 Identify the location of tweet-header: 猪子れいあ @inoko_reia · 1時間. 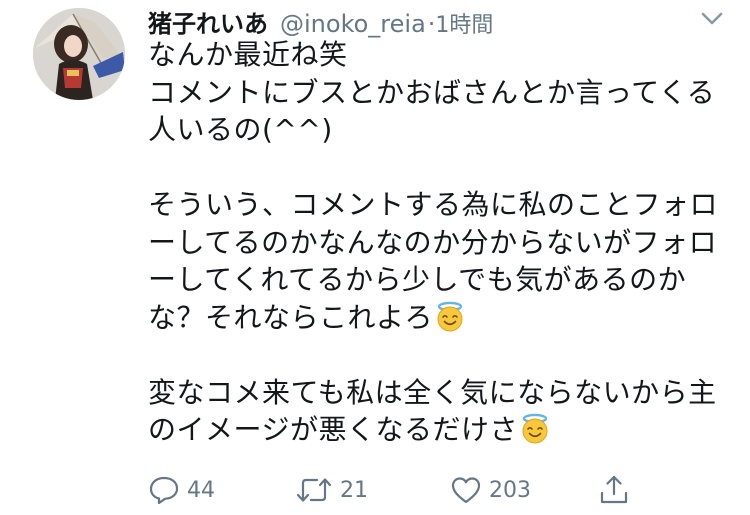
(320, 21).